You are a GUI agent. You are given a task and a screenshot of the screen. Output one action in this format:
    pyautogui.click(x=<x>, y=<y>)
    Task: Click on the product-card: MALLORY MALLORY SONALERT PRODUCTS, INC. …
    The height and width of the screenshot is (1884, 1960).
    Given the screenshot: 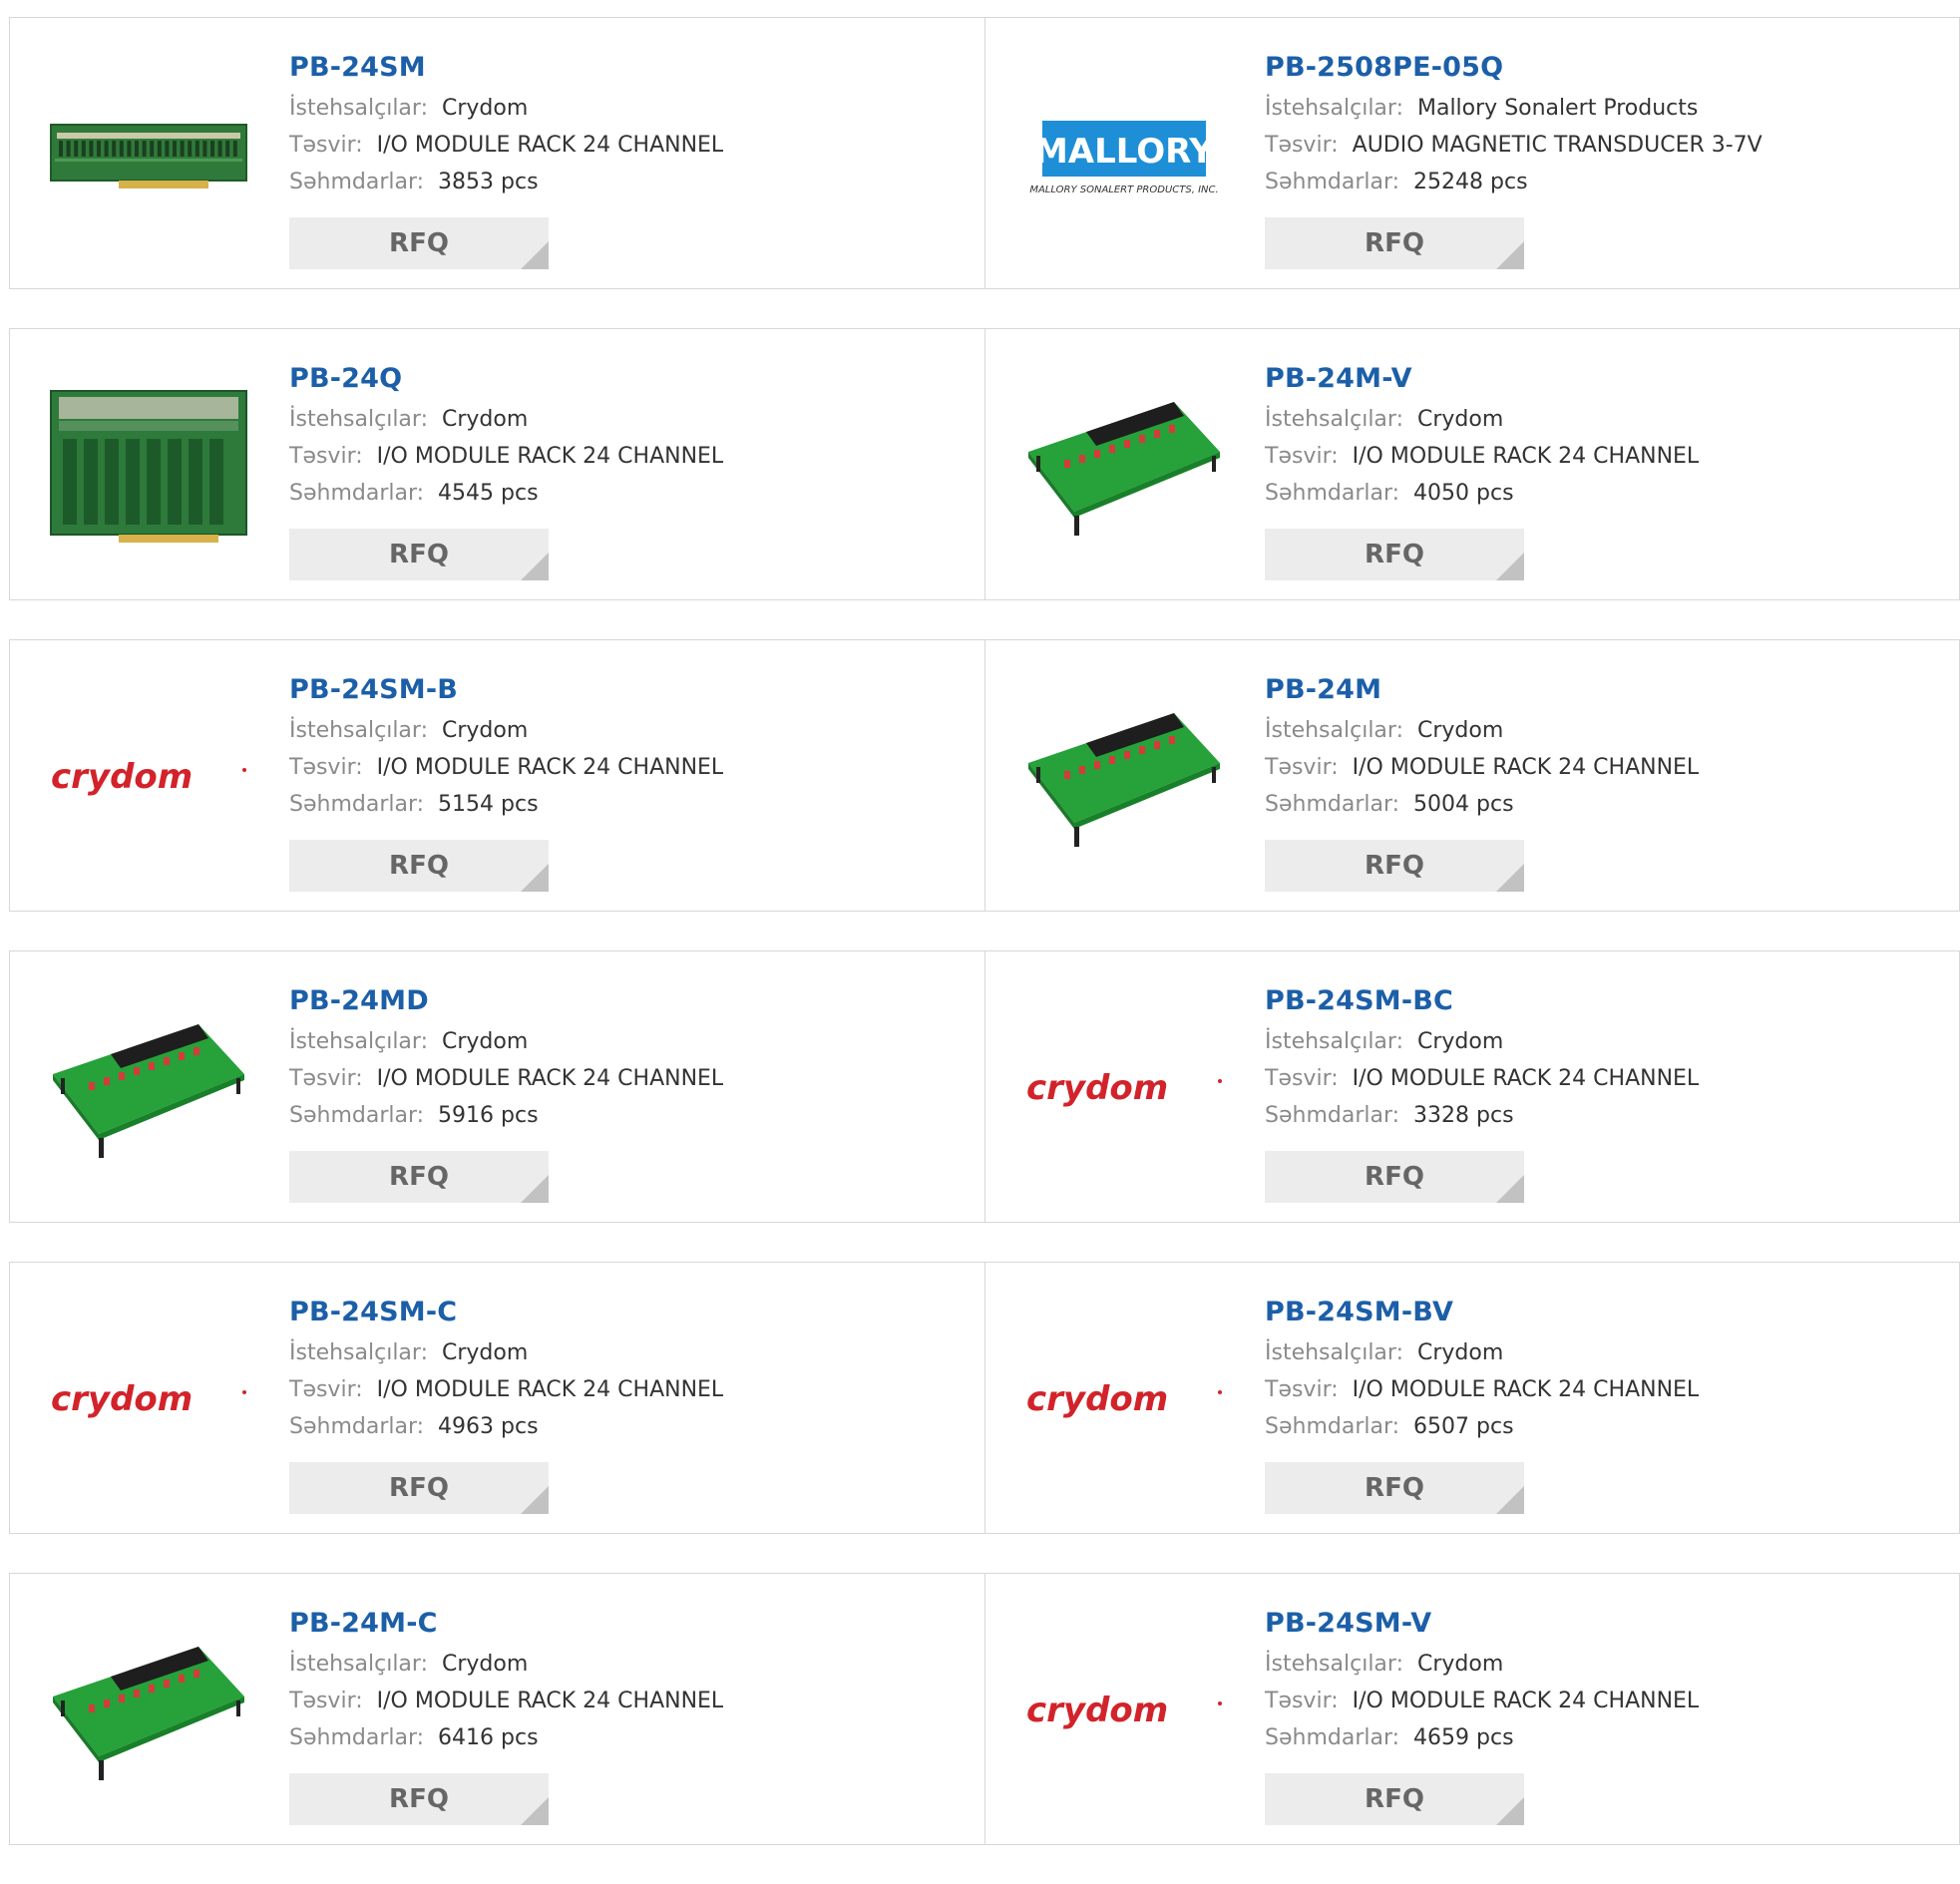 What is the action you would take?
    pyautogui.click(x=1471, y=153)
    